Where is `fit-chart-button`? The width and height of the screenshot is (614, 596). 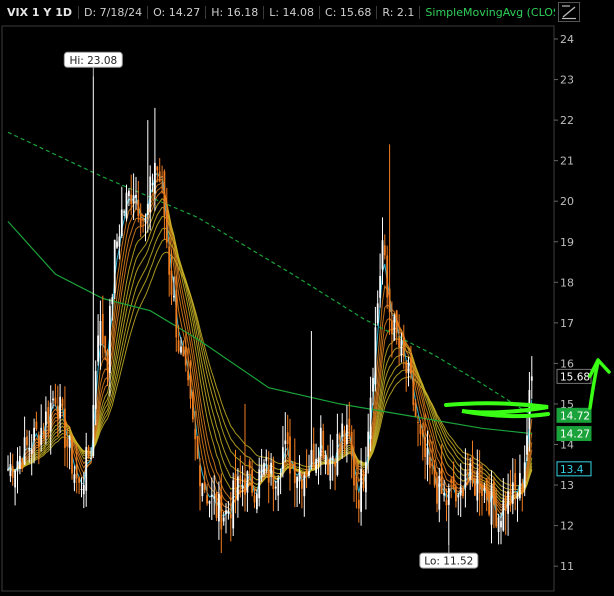 fit-chart-button is located at coordinates (569, 12).